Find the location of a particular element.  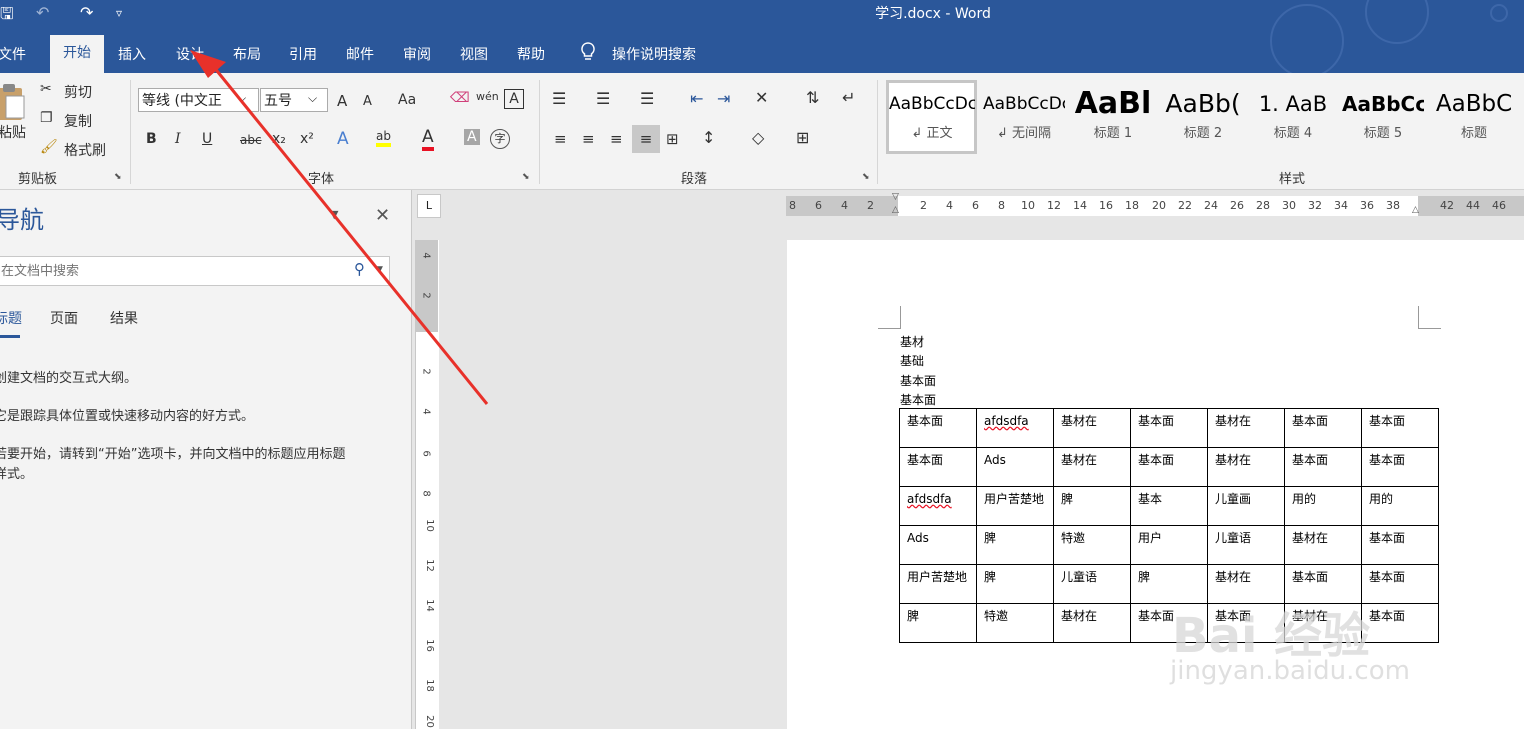

clear-formatting-icon: ⌫ is located at coordinates (460, 98).